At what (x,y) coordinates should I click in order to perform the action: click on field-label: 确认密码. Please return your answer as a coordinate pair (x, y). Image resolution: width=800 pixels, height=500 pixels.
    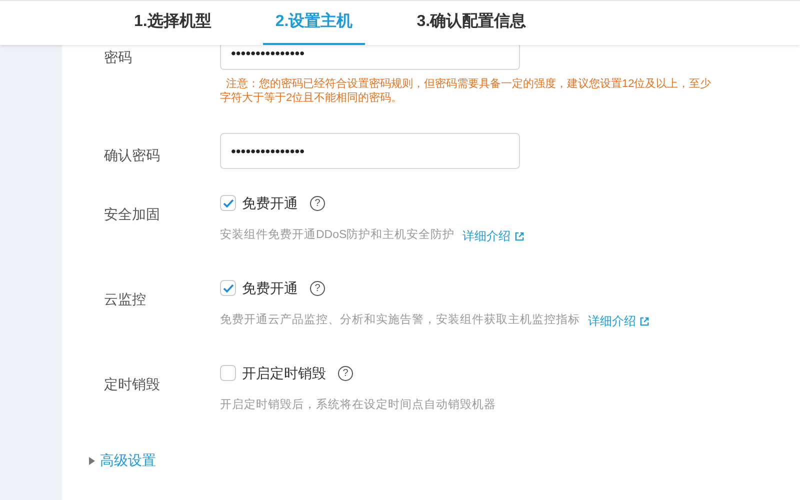
    Looking at the image, I should click on (132, 155).